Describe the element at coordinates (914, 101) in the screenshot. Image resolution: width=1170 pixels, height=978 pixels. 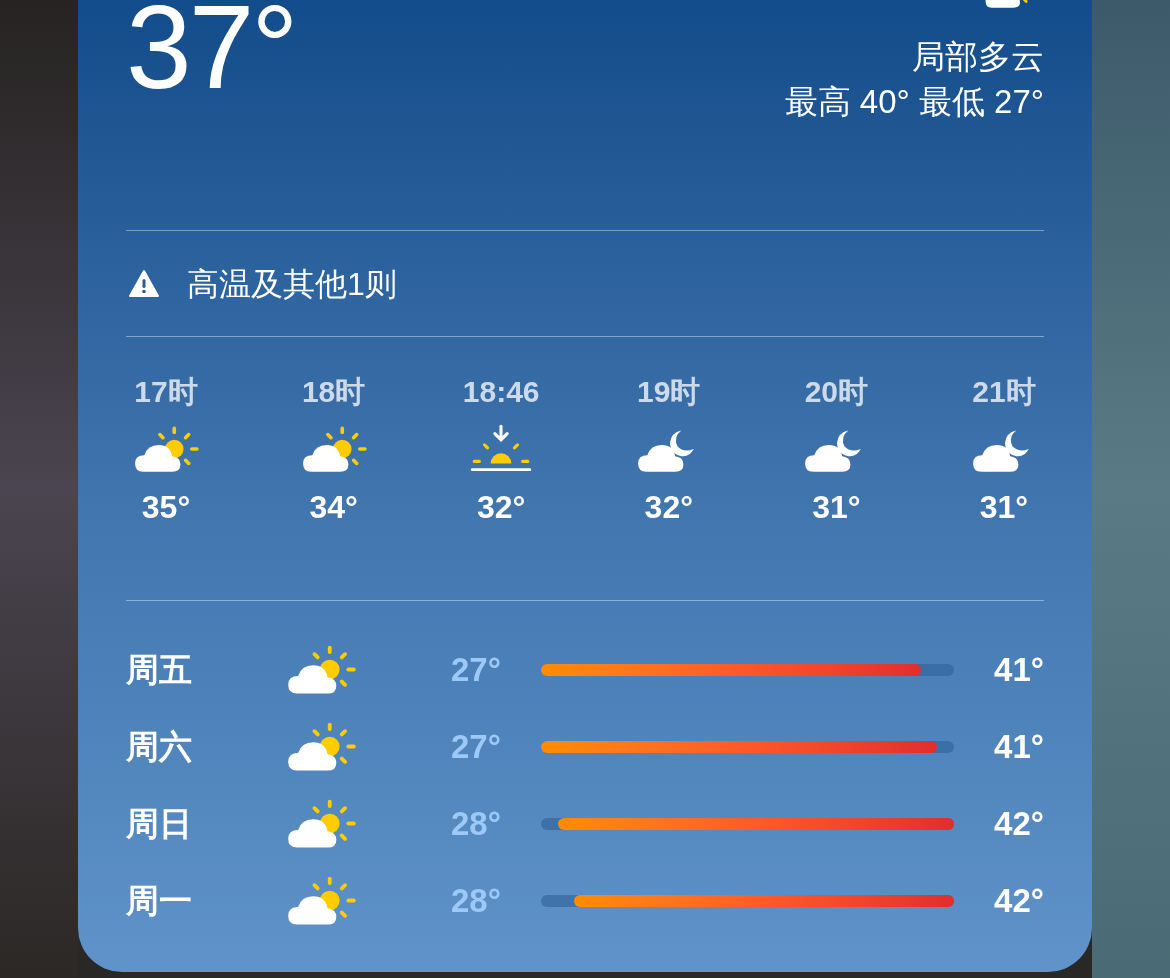
I see `high-low-text: 最高 40° 最低 27°` at that location.